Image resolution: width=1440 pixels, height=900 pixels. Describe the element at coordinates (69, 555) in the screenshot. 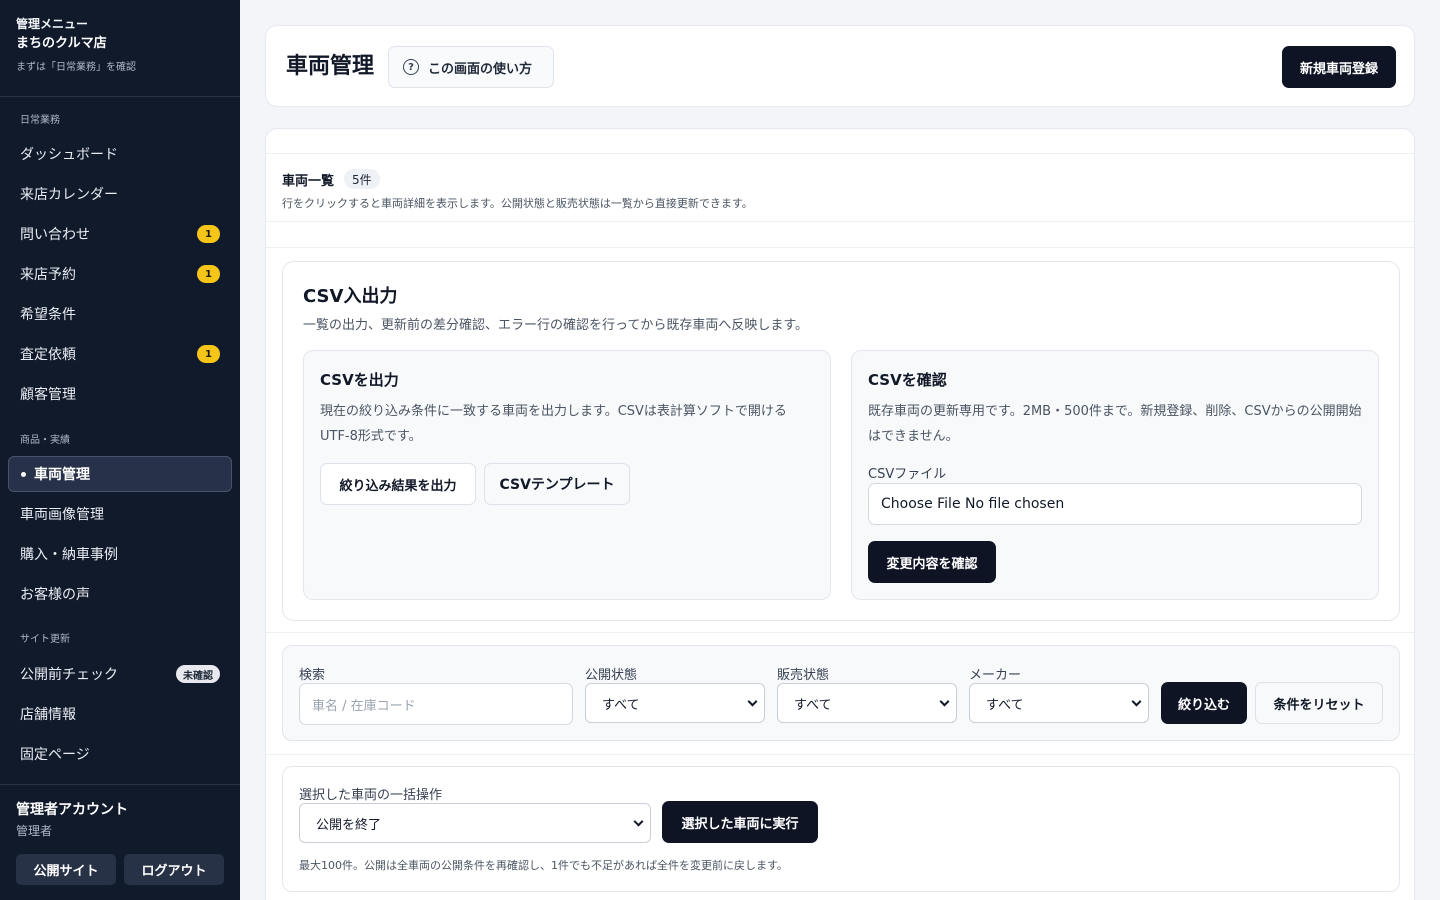

I see `sidebar-item-label: 購入・納車事例` at that location.